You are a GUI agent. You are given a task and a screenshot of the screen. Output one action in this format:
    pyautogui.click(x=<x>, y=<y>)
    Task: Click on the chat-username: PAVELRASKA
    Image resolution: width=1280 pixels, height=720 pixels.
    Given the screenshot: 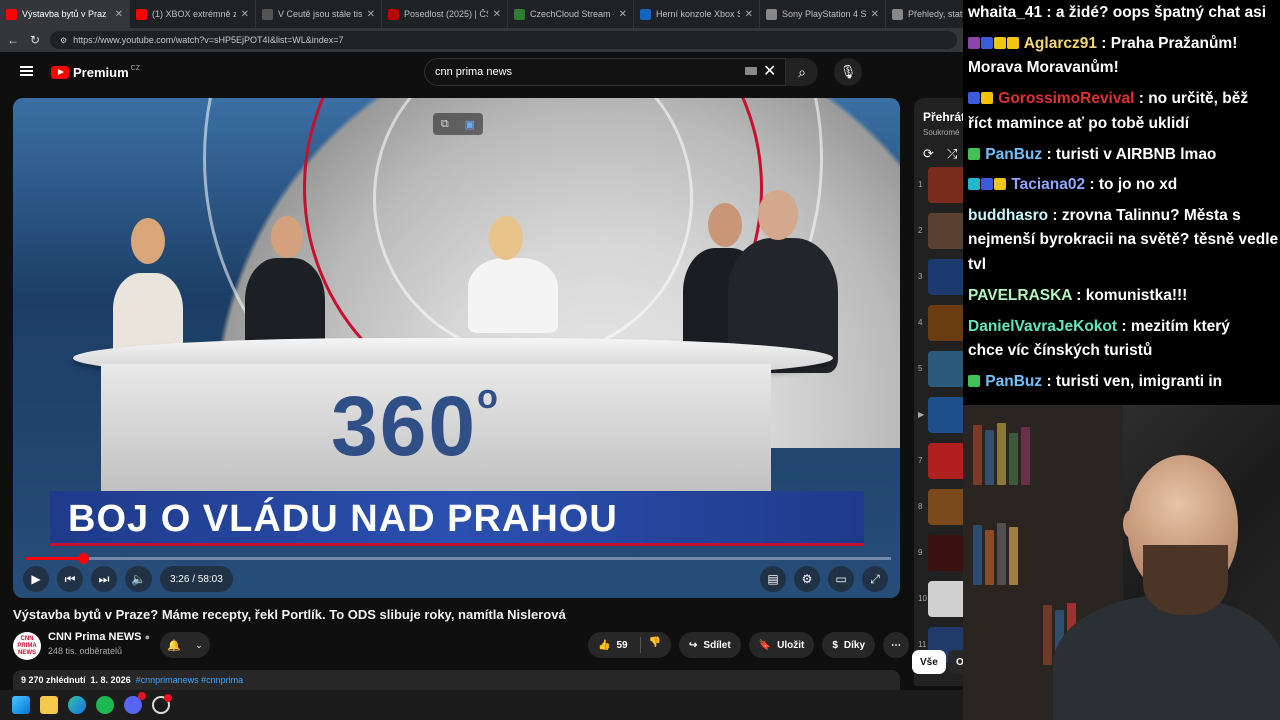 What is the action you would take?
    pyautogui.click(x=1020, y=295)
    